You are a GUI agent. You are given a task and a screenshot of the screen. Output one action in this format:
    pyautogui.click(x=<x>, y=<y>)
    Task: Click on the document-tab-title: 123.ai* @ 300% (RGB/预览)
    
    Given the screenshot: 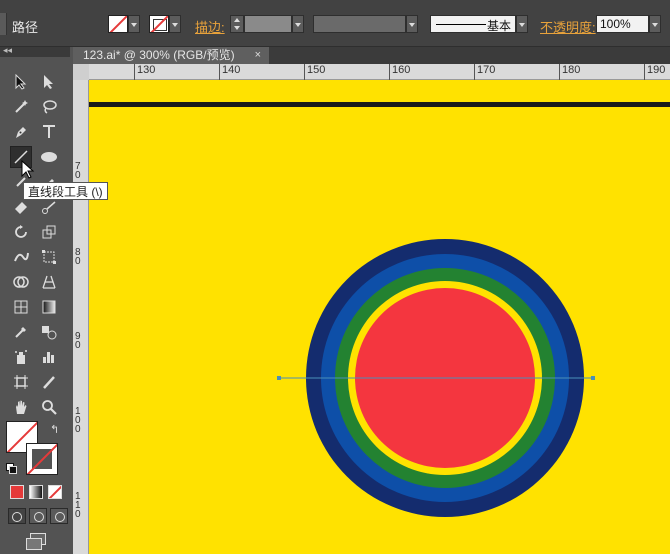 What is the action you would take?
    pyautogui.click(x=159, y=55)
    